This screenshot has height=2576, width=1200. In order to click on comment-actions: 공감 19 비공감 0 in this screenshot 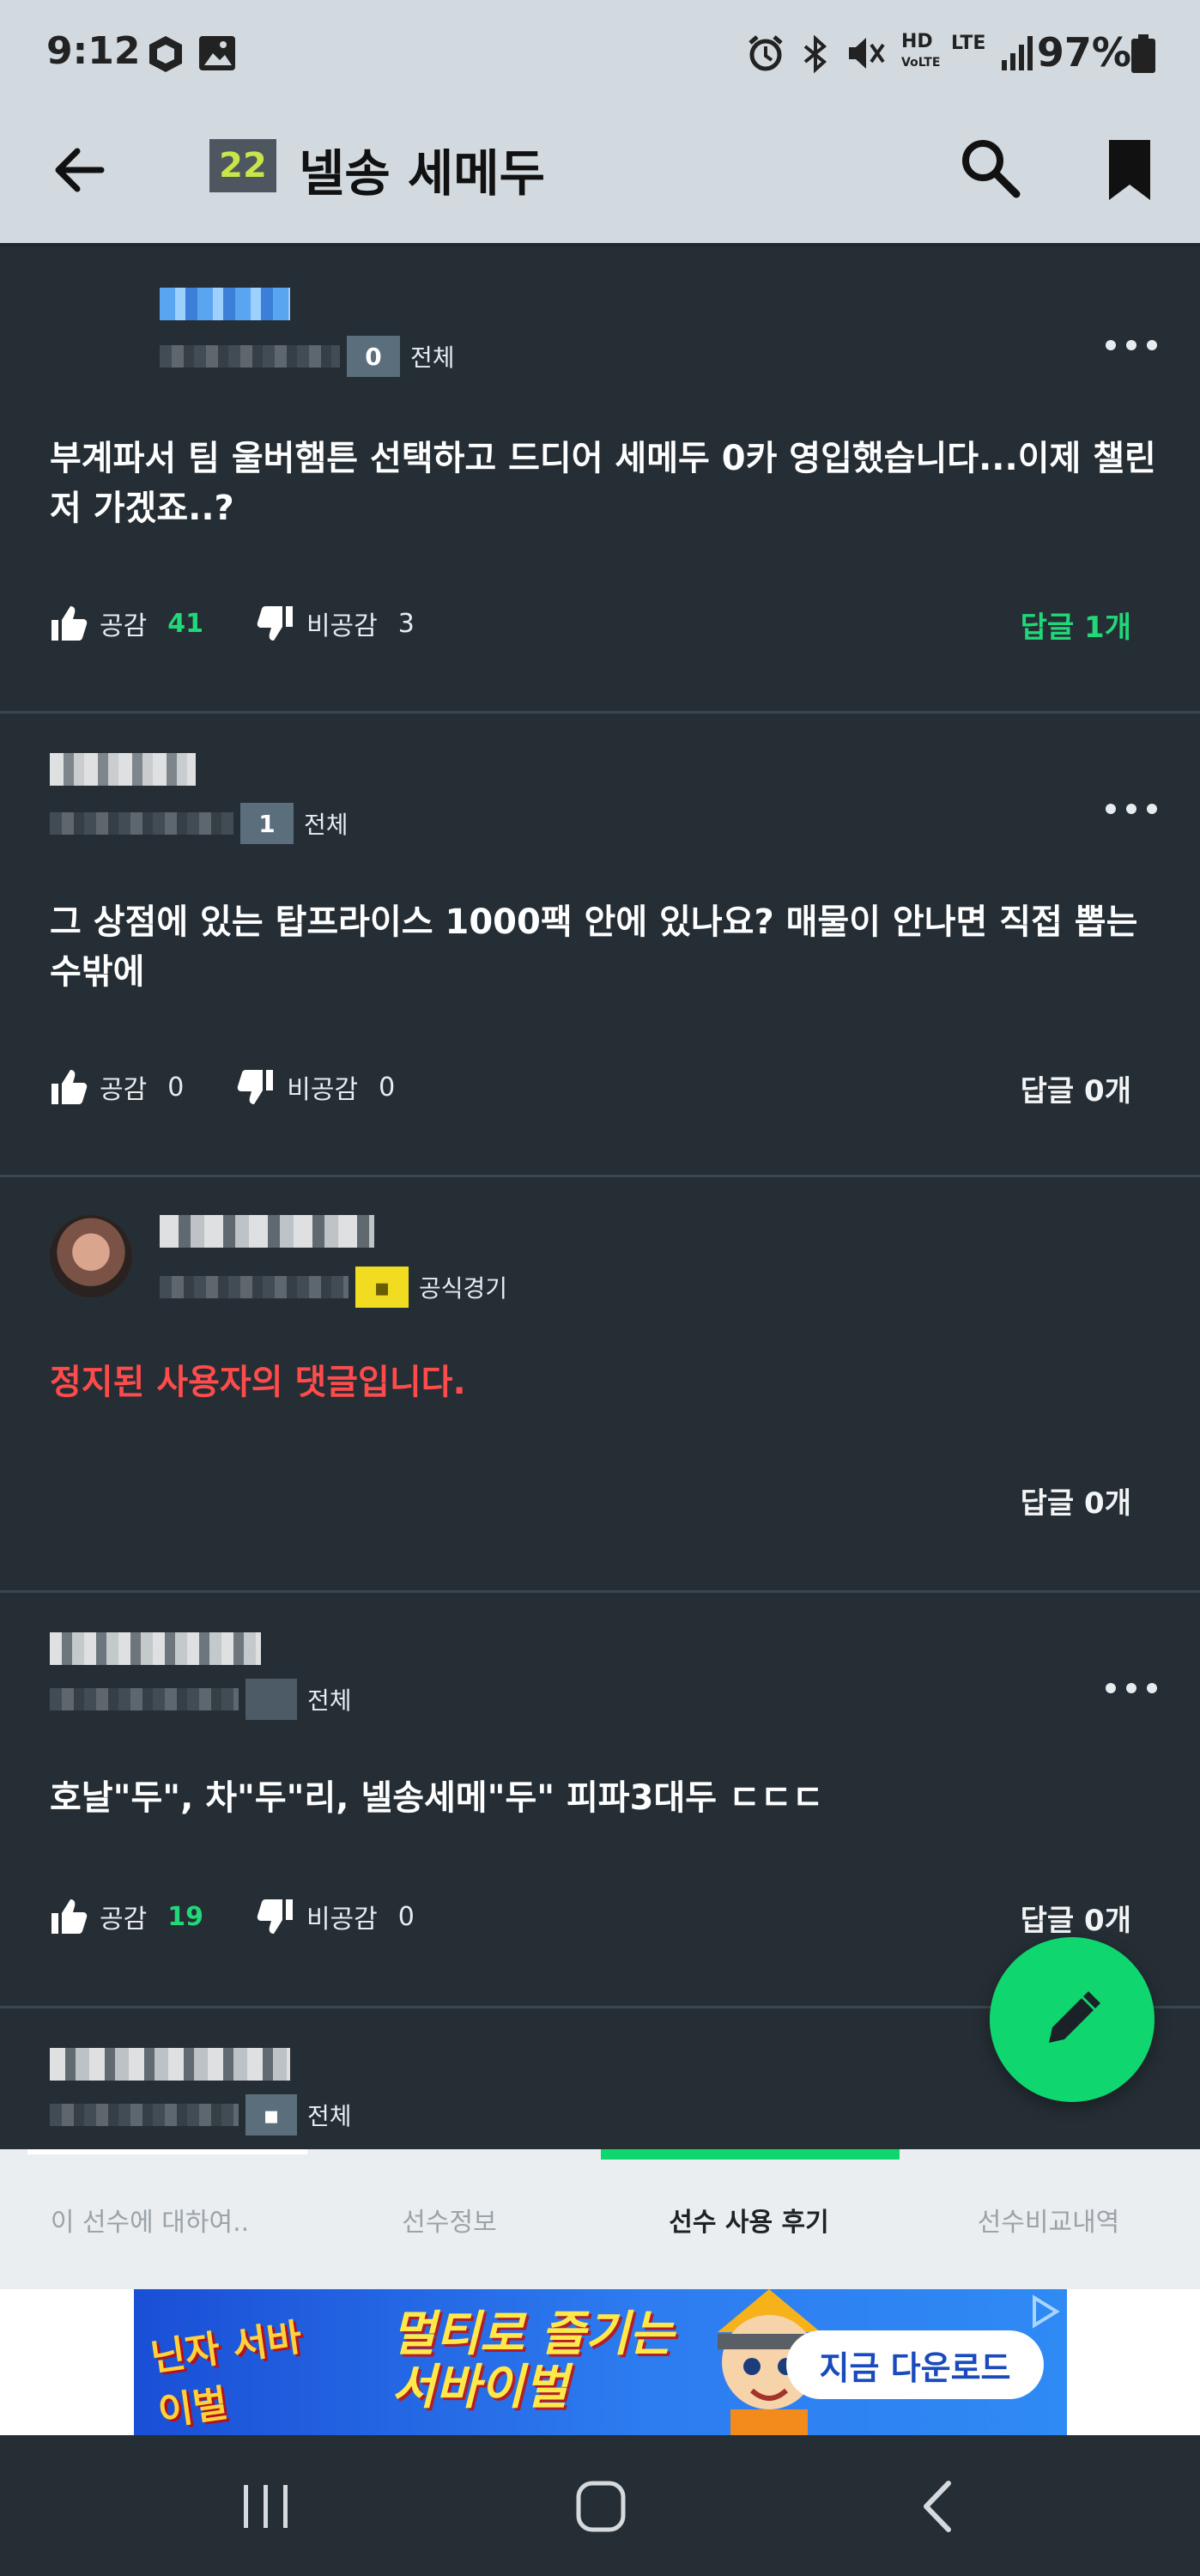, I will do `click(259, 1916)`.